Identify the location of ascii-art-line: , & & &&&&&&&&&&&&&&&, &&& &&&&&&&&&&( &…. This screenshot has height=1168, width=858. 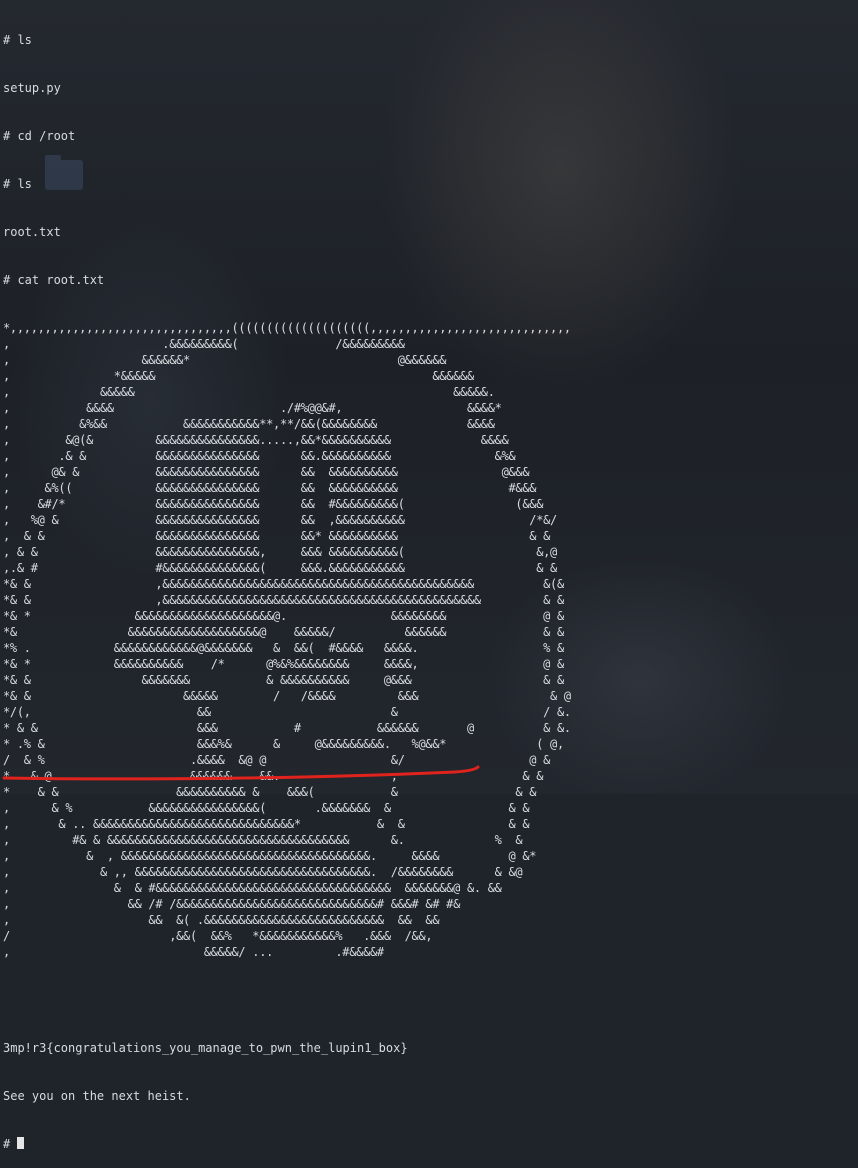
(280, 552).